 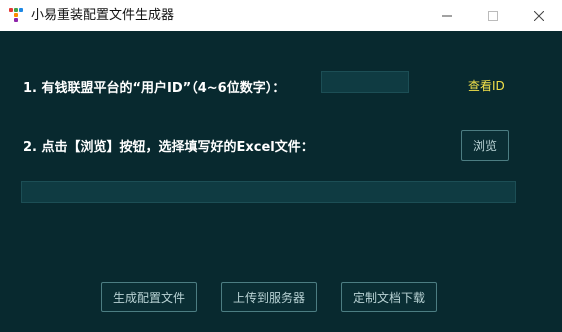 What do you see at coordinates (269, 297) in the screenshot?
I see `upload-server-button: 上传到服务器` at bounding box center [269, 297].